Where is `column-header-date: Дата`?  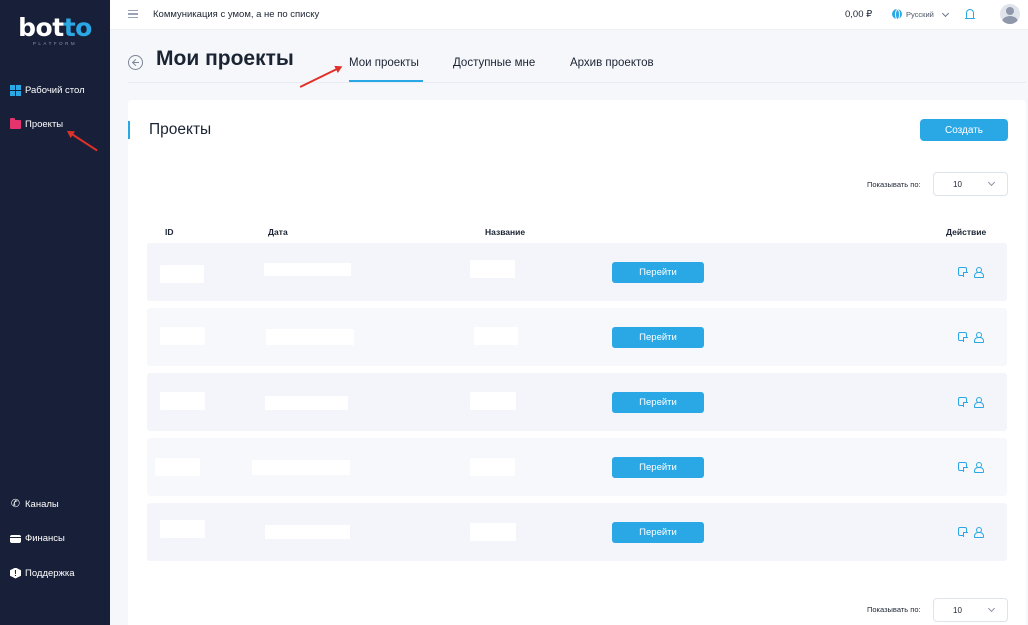 column-header-date: Дата is located at coordinates (278, 232).